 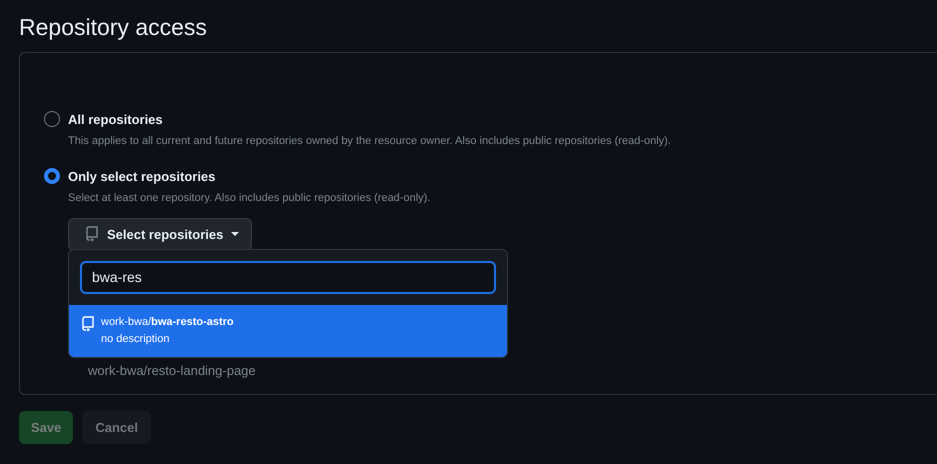 I want to click on option-label: Only select repositories, so click(x=142, y=177).